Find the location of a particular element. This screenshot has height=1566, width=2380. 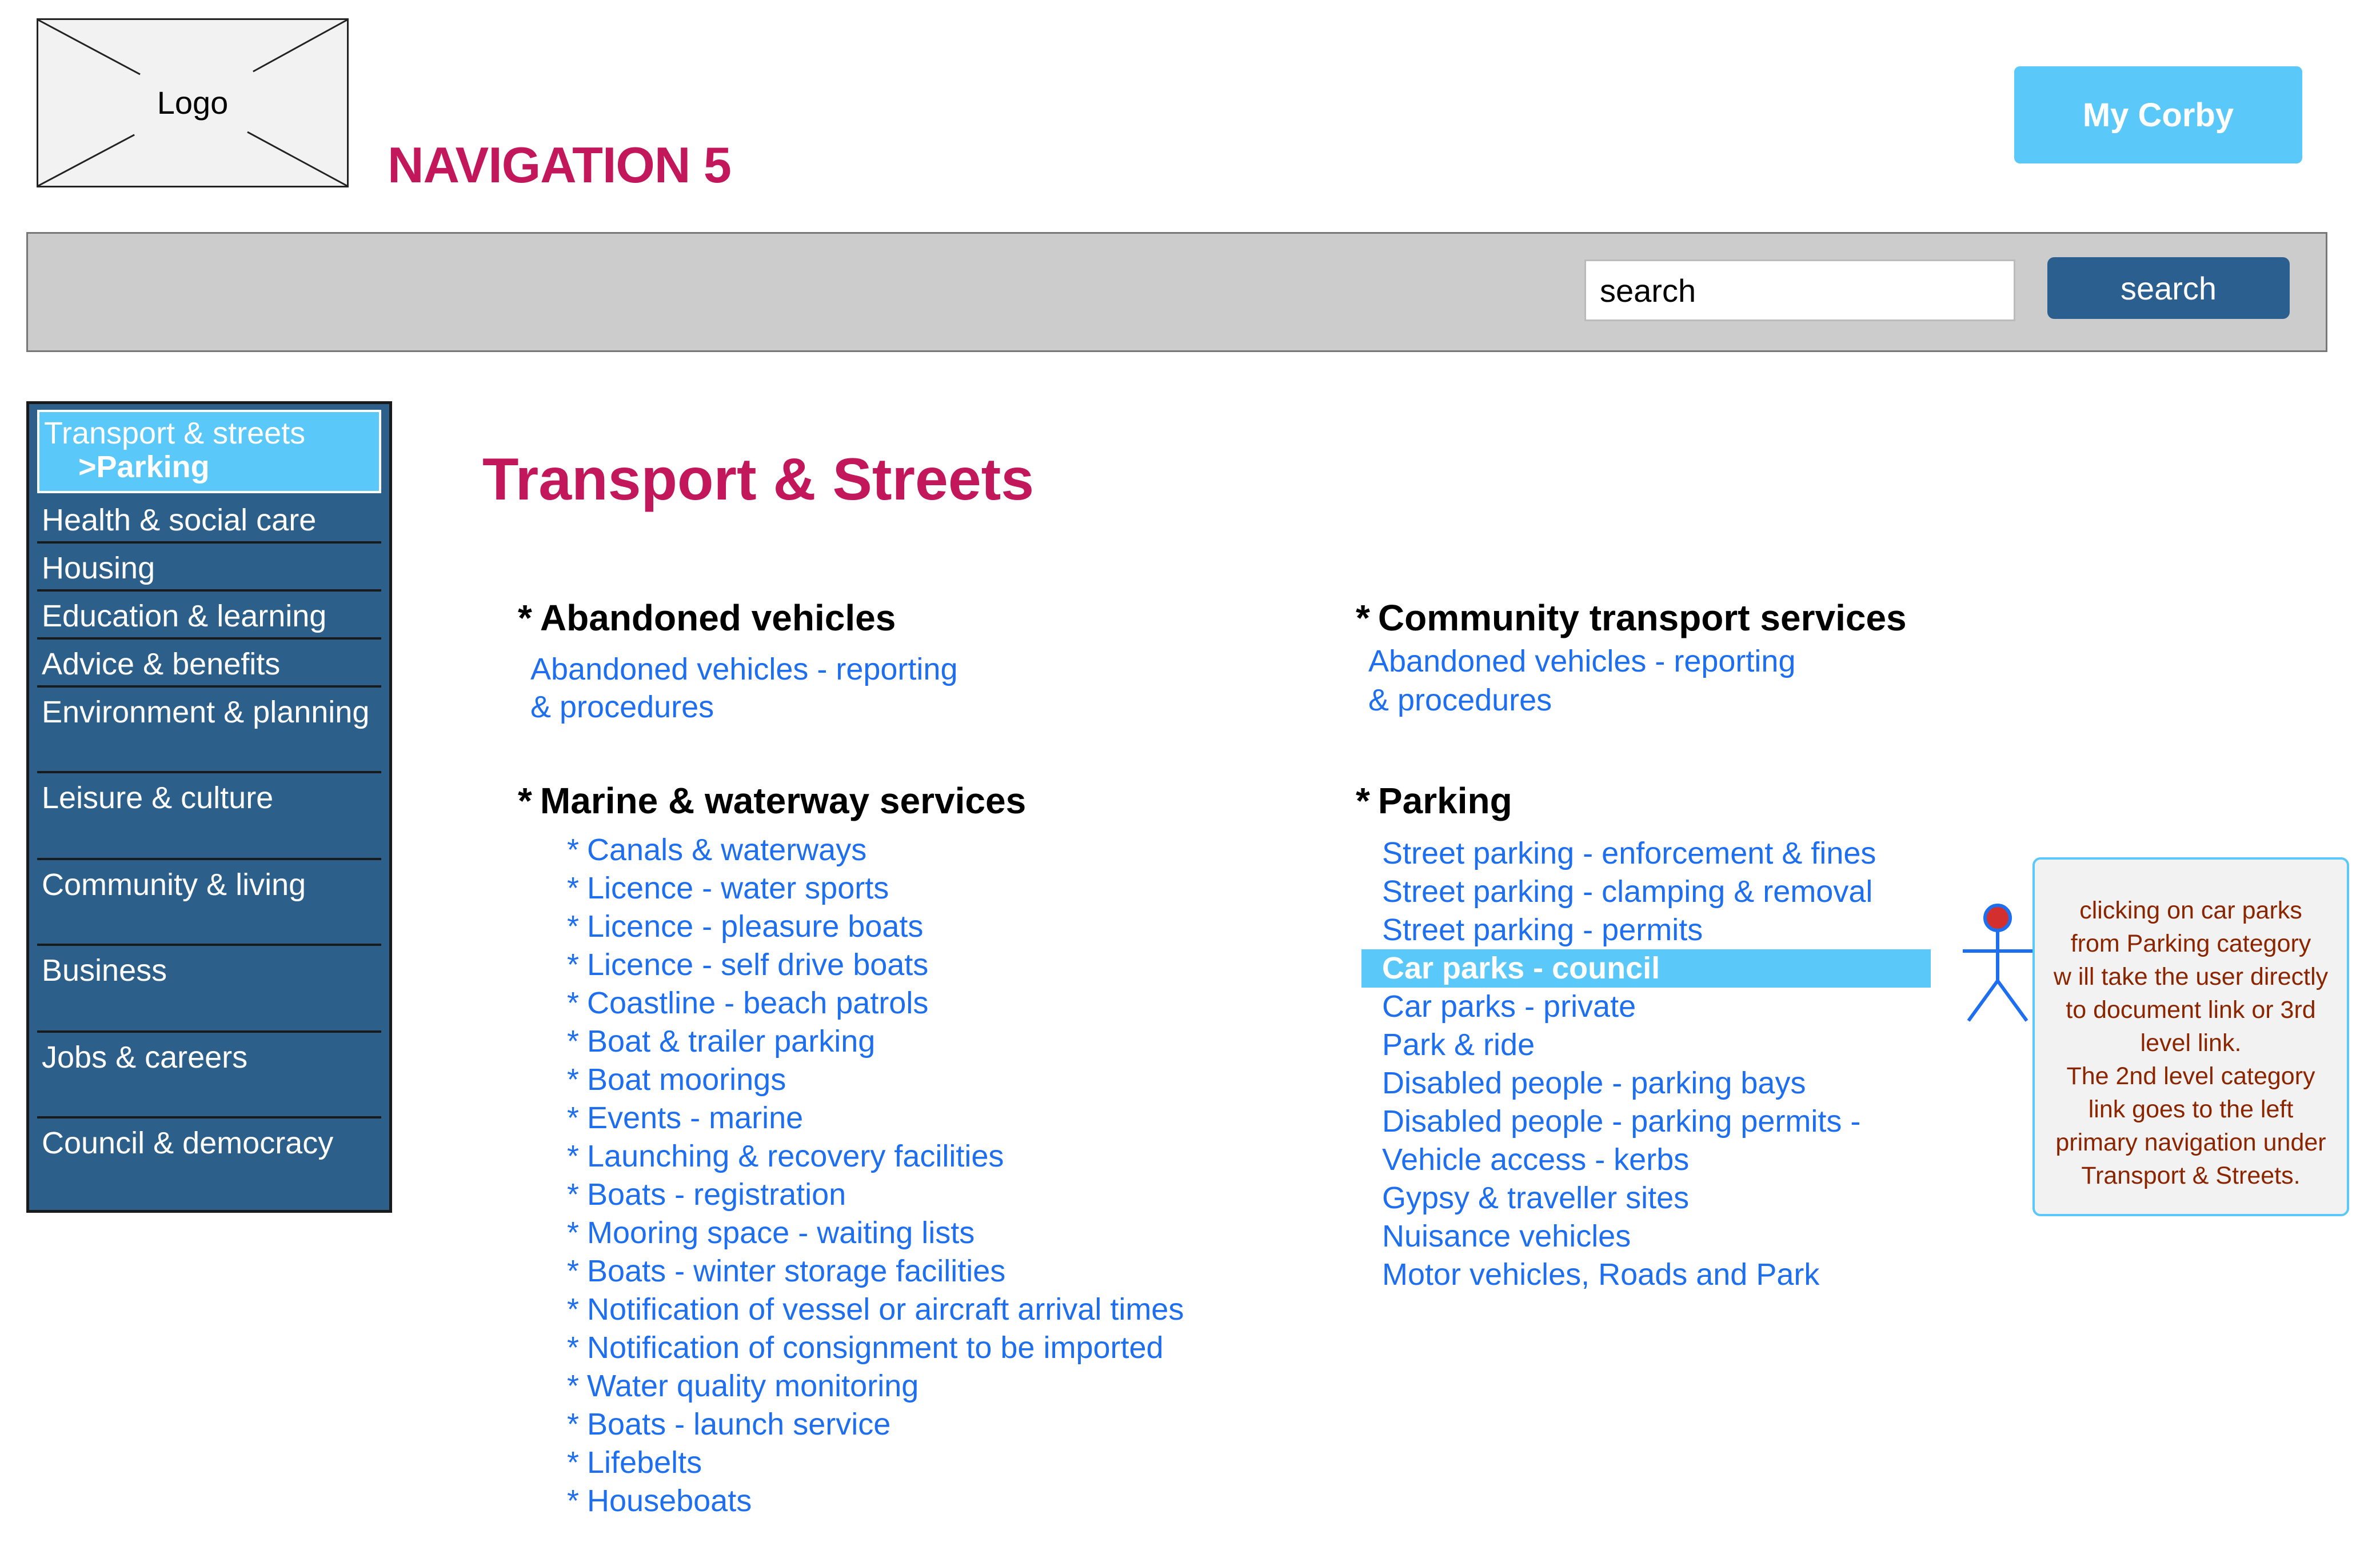

marine-link-label: Water quality monitoring is located at coordinates (753, 1386).